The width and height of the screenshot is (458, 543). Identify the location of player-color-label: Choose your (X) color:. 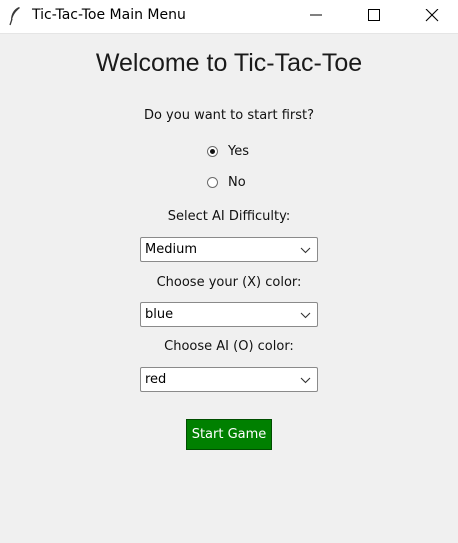
(229, 282).